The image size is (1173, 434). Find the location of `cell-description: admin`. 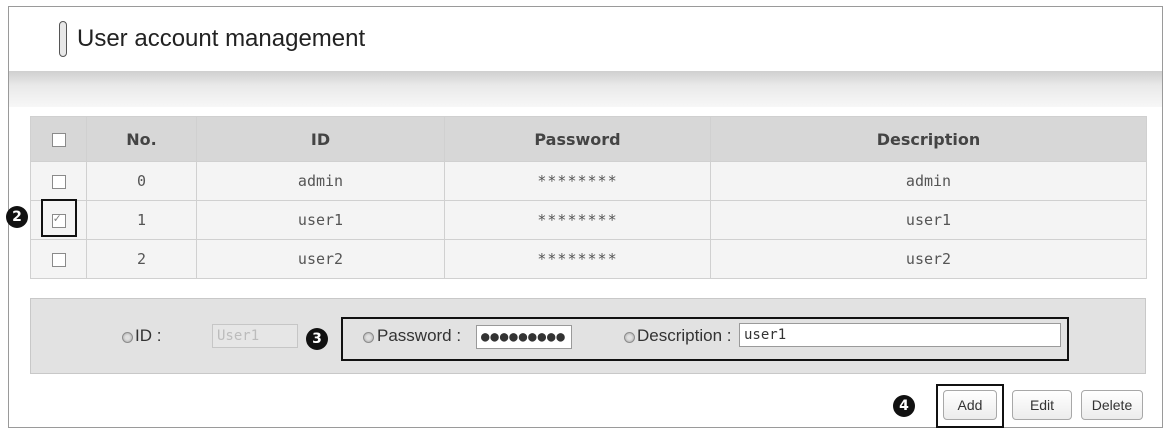

cell-description: admin is located at coordinates (928, 181).